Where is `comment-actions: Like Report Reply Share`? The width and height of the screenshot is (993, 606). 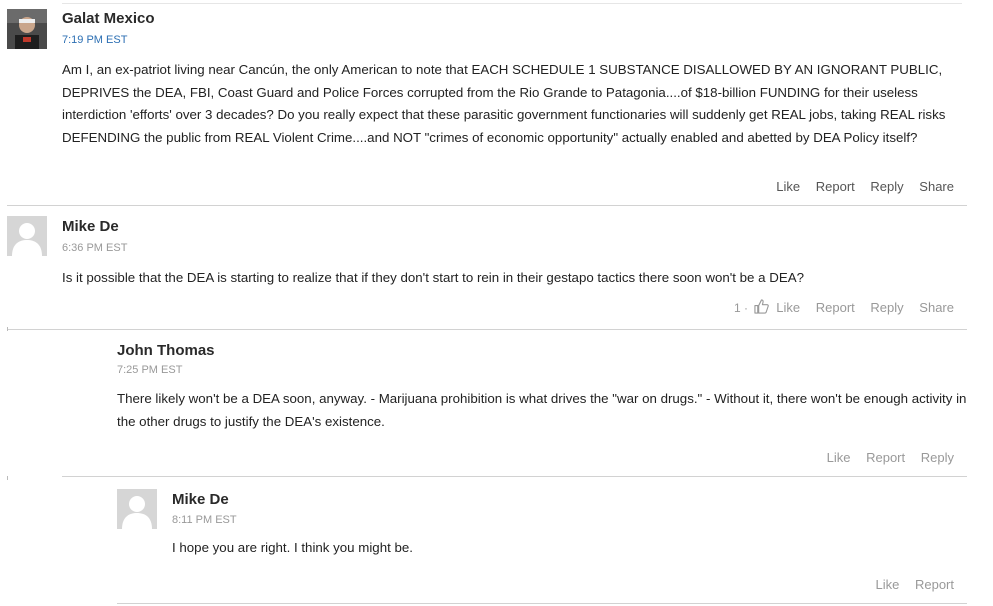
comment-actions: Like Report Reply Share is located at coordinates (859, 186).